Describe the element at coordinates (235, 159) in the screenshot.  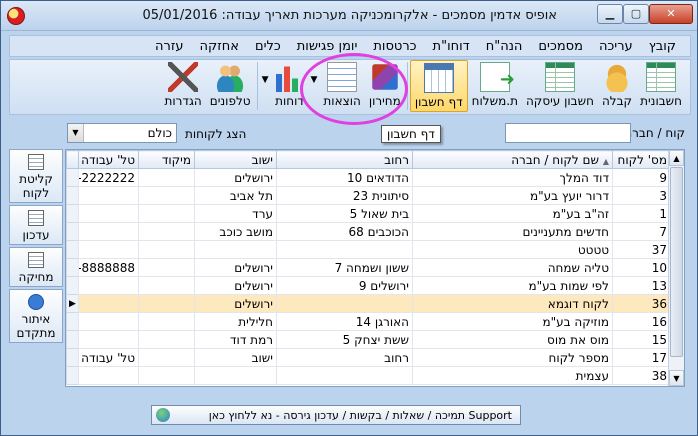
I see `col-city: ישוב` at that location.